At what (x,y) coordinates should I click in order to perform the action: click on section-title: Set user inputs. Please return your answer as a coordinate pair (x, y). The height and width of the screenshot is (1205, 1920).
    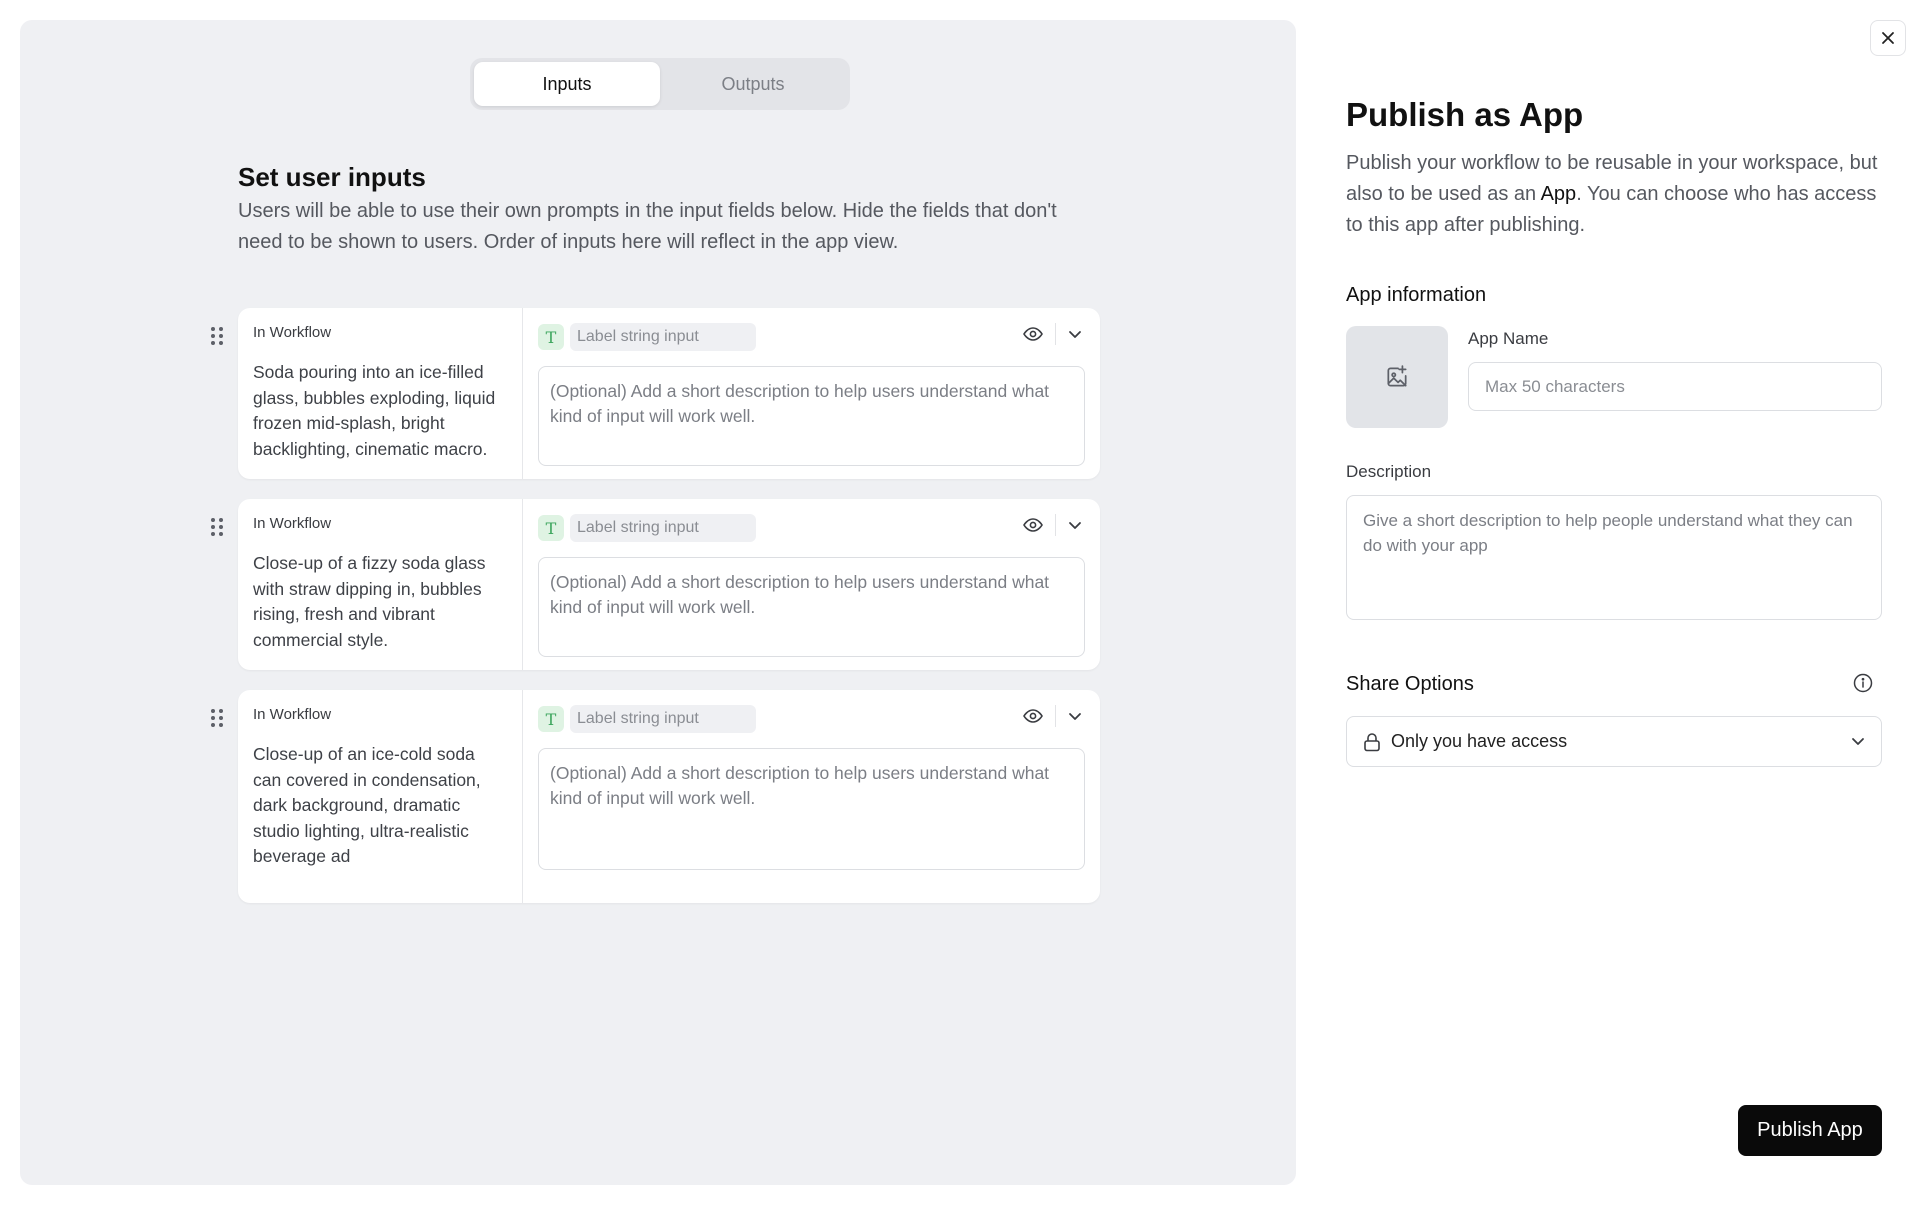
    Looking at the image, I should click on (332, 177).